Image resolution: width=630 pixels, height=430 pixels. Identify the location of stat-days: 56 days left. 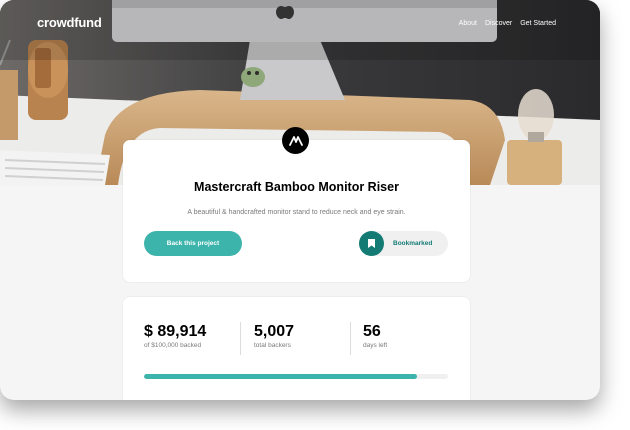
(375, 336).